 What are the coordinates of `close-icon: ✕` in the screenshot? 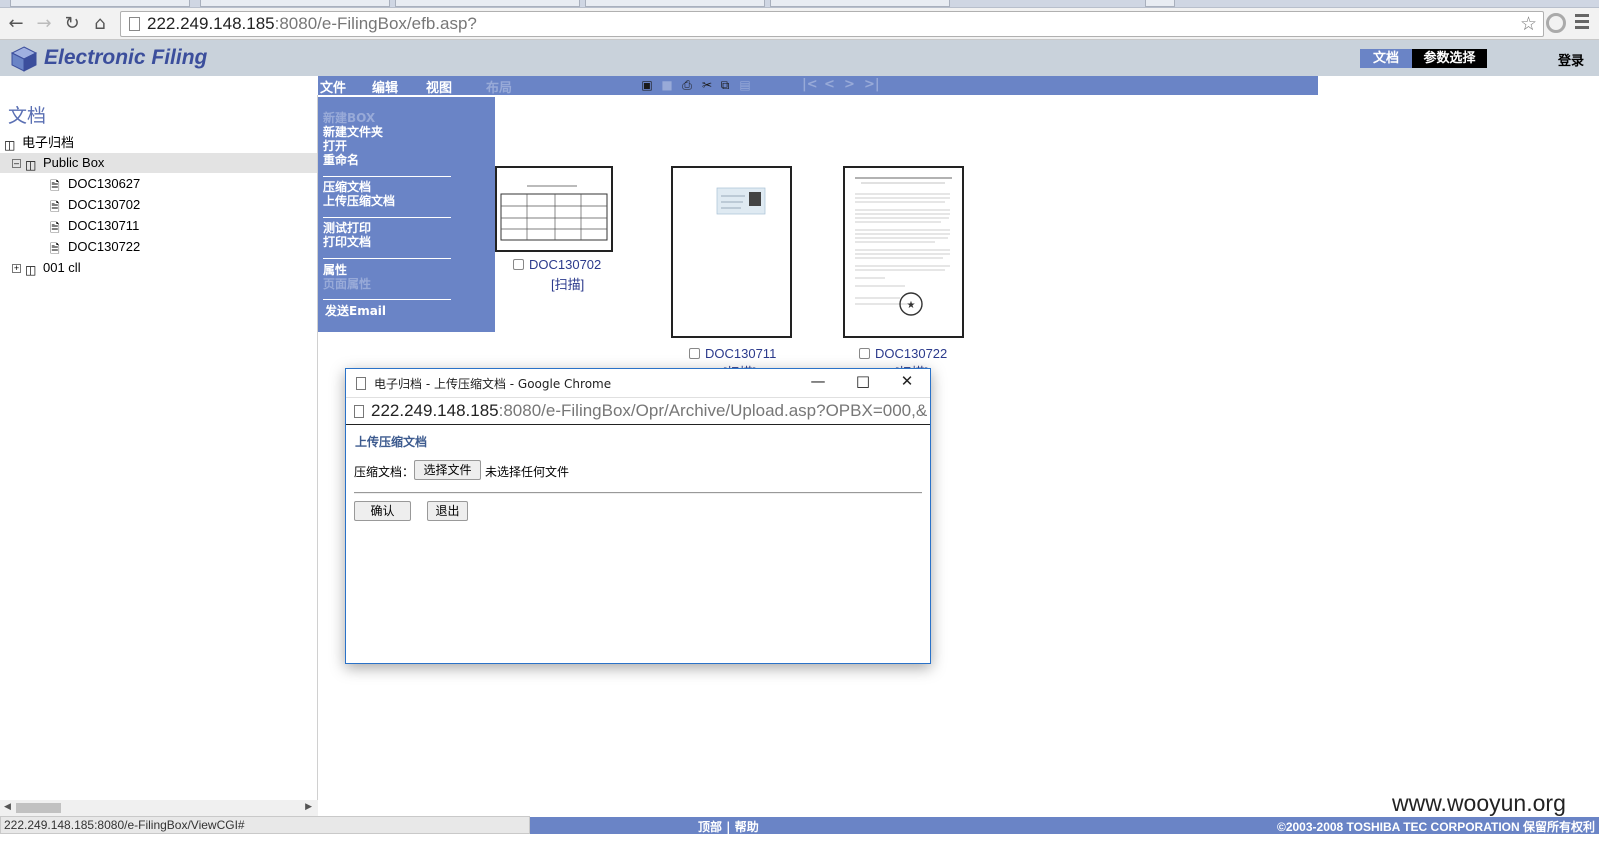 It's located at (907, 381).